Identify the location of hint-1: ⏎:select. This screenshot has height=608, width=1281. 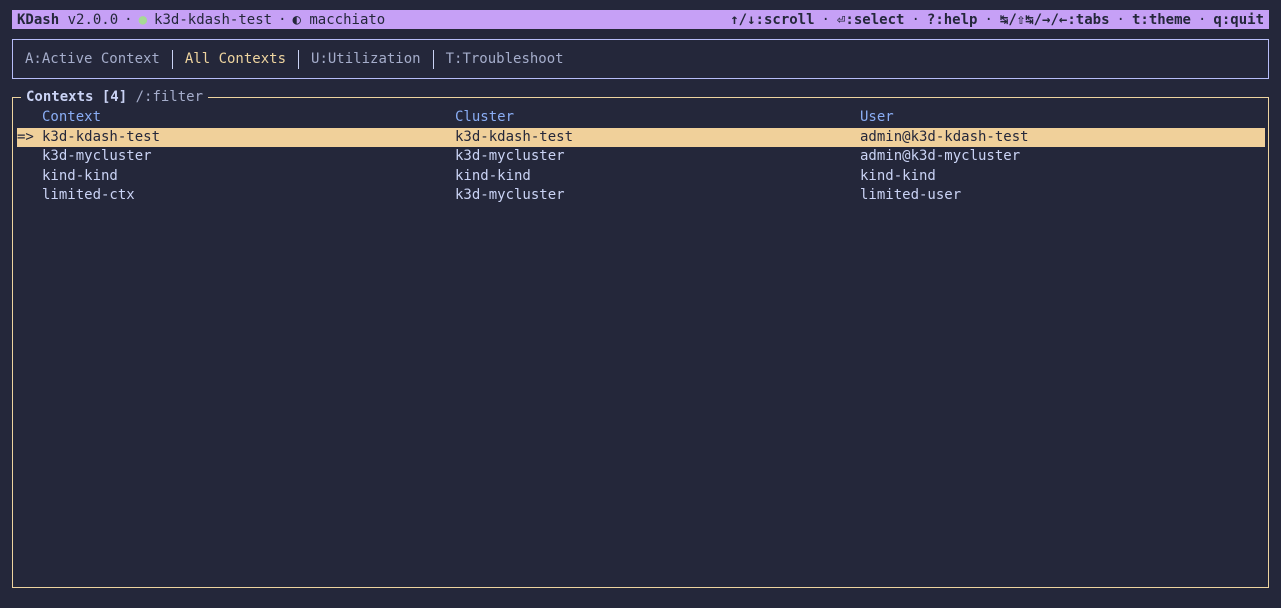
(870, 20).